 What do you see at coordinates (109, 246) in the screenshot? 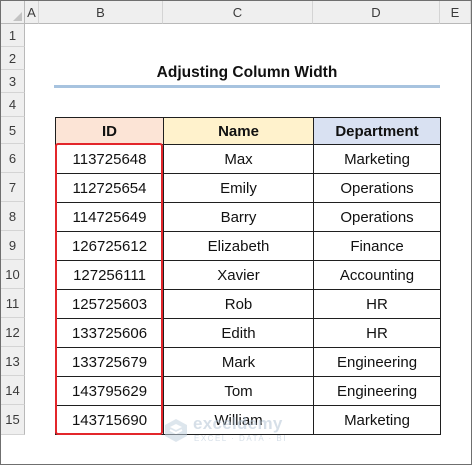
I see `table-cell-id: 126725612` at bounding box center [109, 246].